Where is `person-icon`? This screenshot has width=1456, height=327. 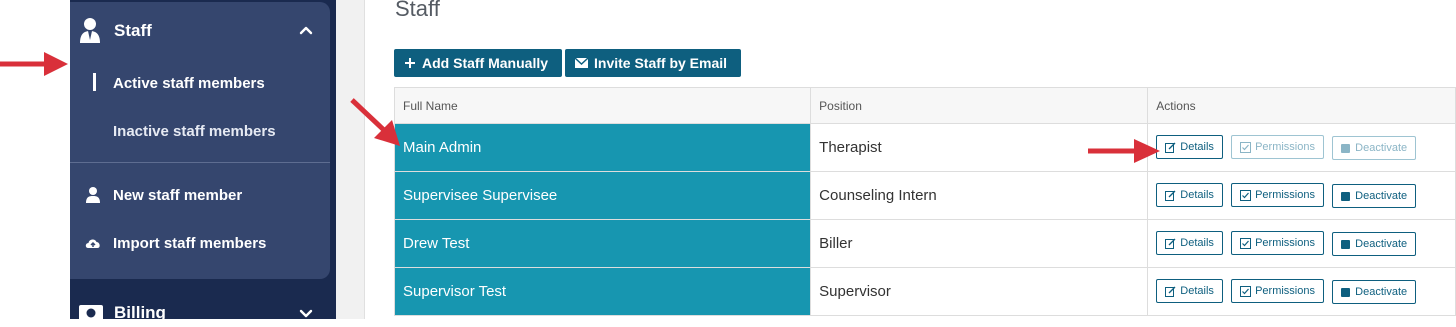
person-icon is located at coordinates (93, 195).